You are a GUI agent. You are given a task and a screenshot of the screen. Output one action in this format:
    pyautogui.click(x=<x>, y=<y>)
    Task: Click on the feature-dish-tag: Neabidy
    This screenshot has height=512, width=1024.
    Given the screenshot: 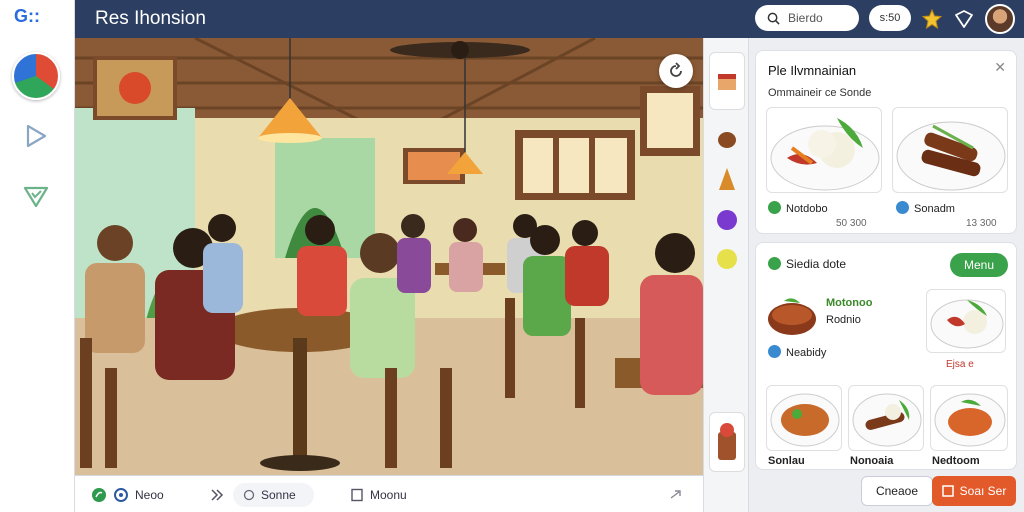 What is the action you would take?
    pyautogui.click(x=797, y=352)
    